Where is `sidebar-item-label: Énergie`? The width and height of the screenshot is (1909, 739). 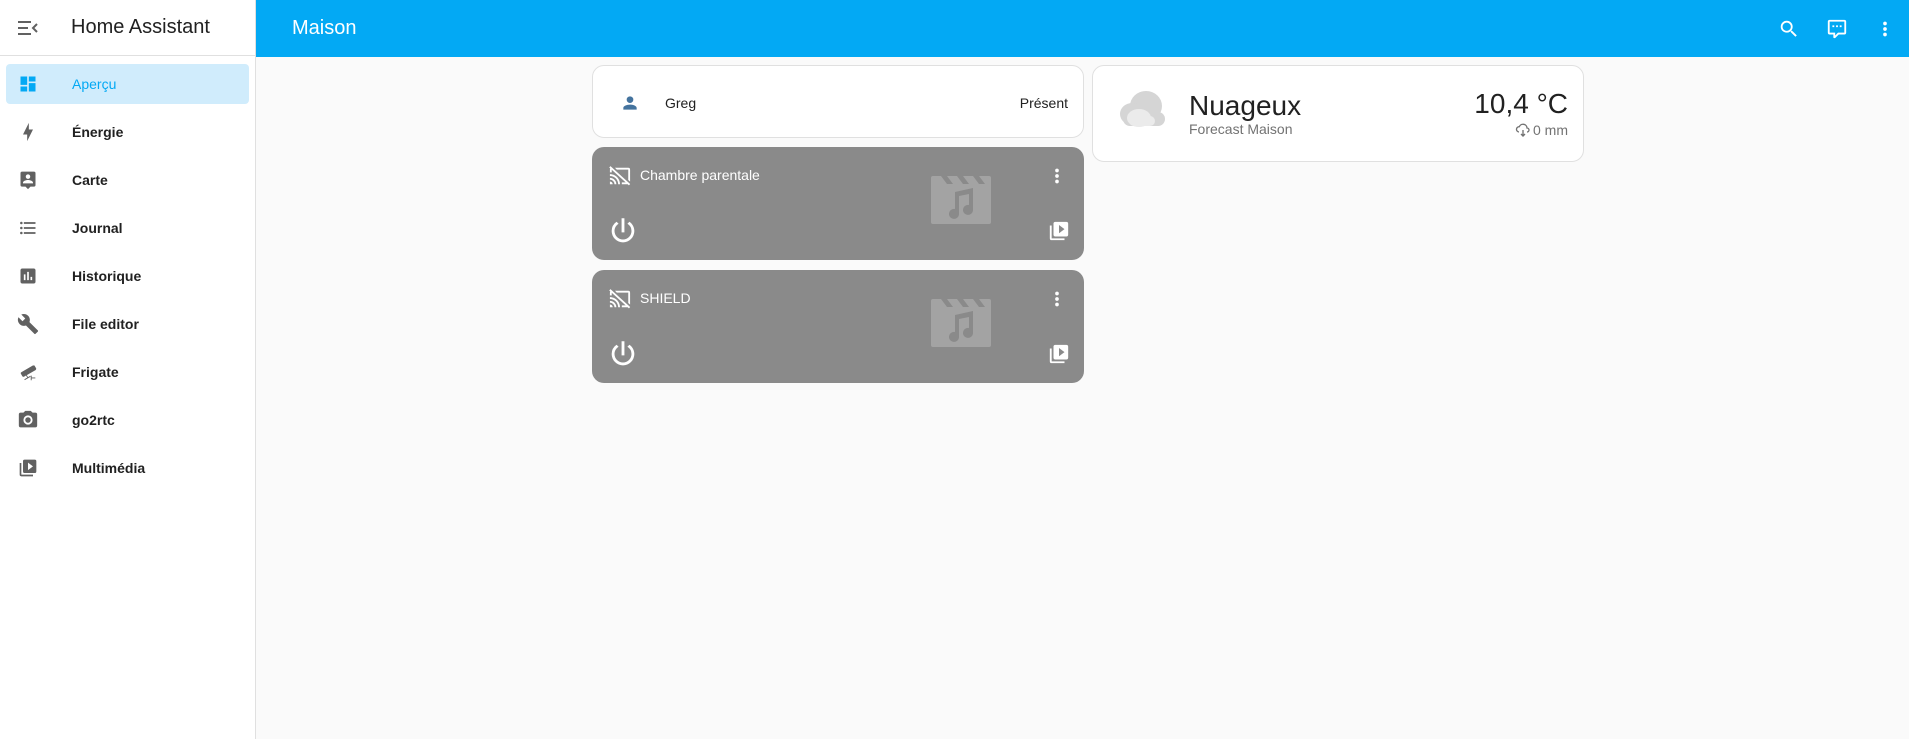 sidebar-item-label: Énergie is located at coordinates (98, 132).